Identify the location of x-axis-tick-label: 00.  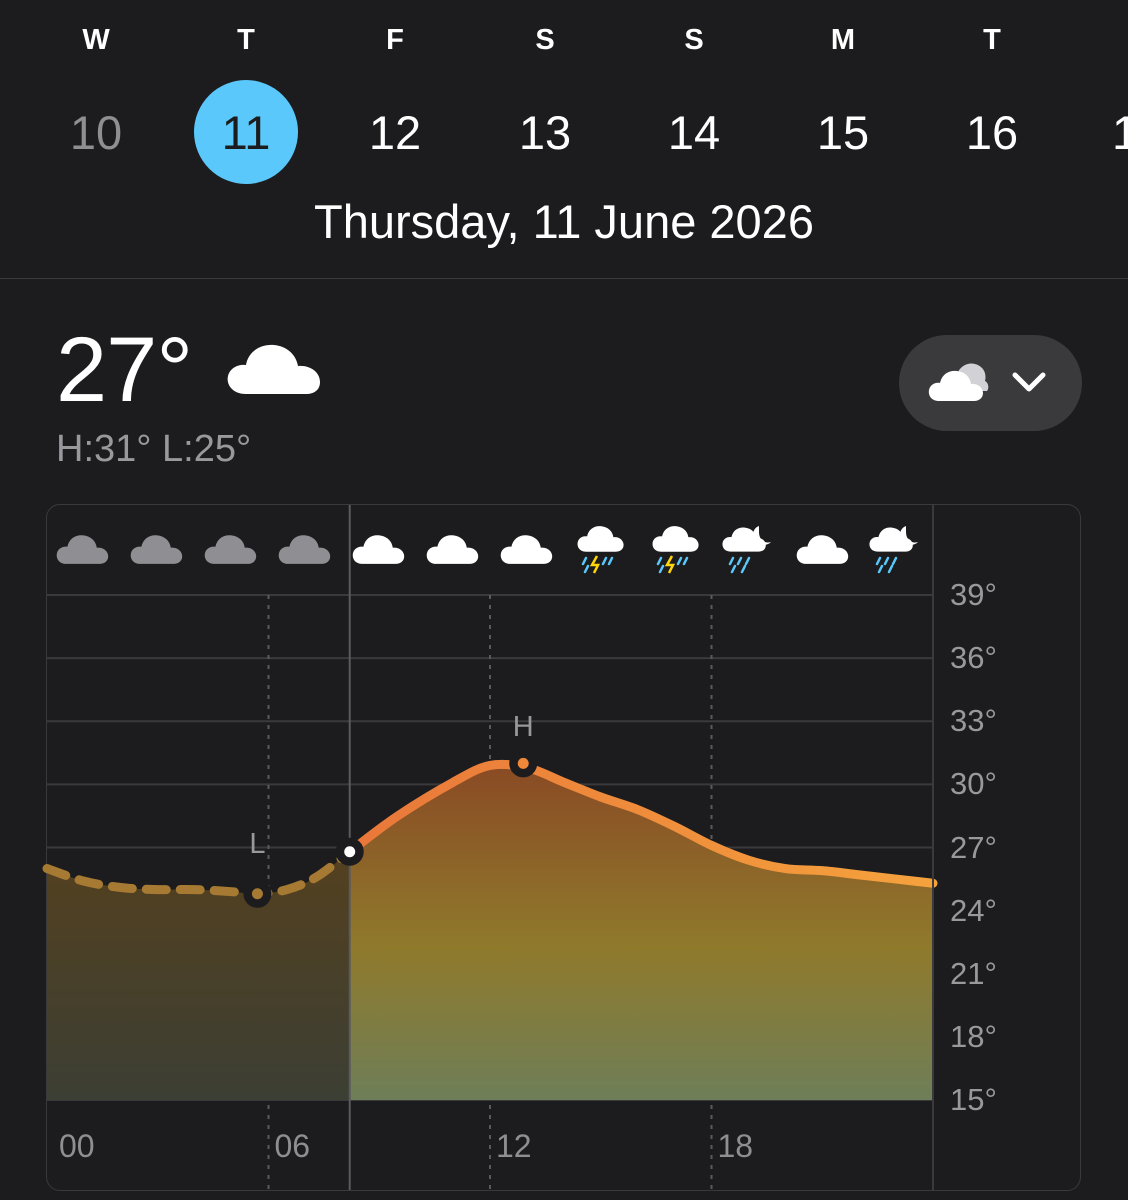
(77, 1146).